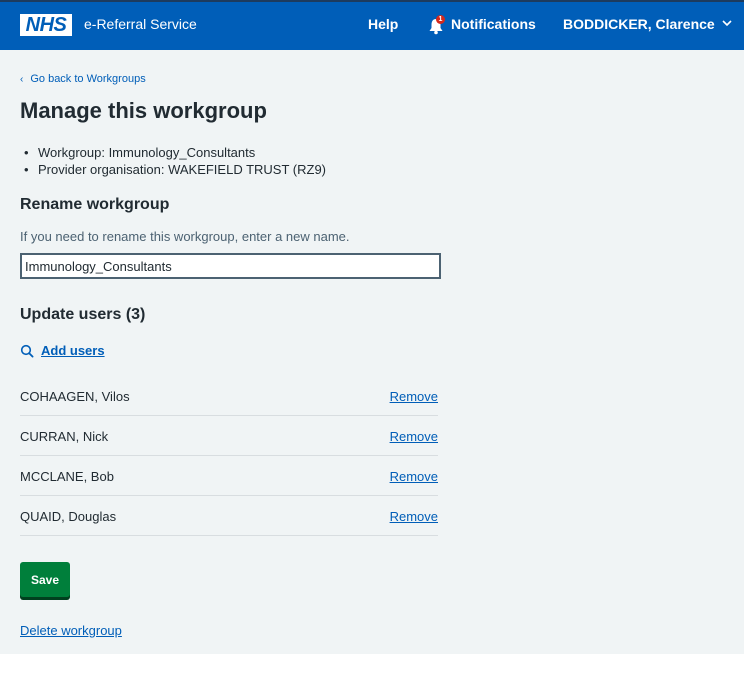 The image size is (744, 683). Describe the element at coordinates (230, 266) in the screenshot. I see `workgroup-name-input` at that location.